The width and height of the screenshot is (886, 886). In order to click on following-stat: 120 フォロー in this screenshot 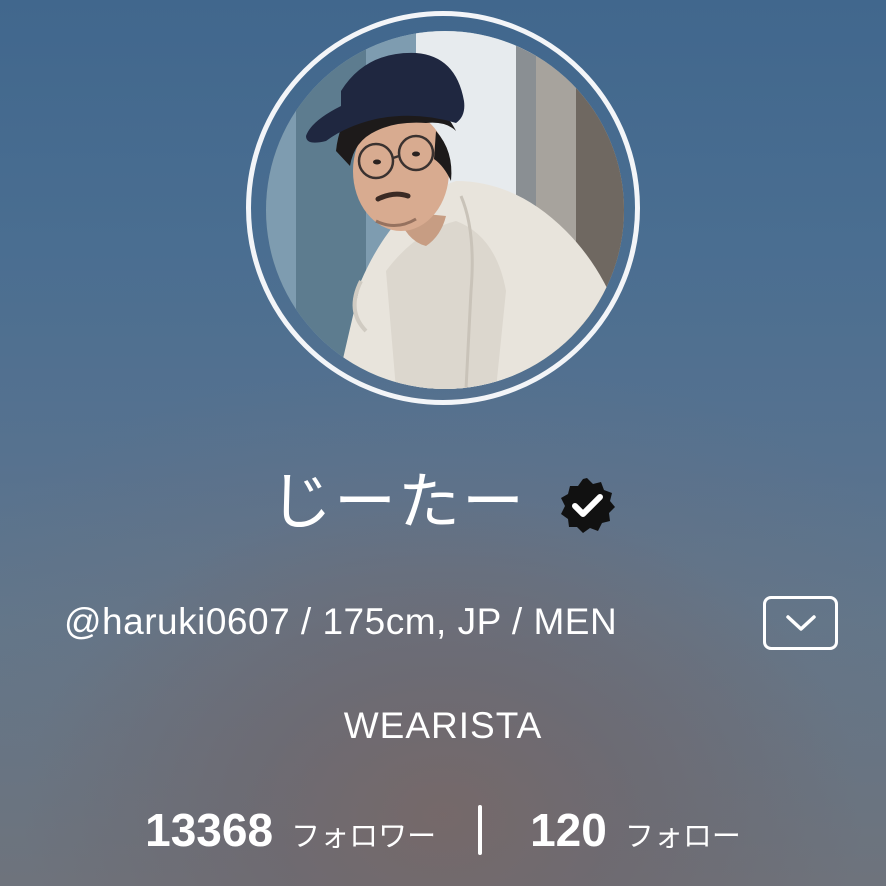, I will do `click(635, 830)`.